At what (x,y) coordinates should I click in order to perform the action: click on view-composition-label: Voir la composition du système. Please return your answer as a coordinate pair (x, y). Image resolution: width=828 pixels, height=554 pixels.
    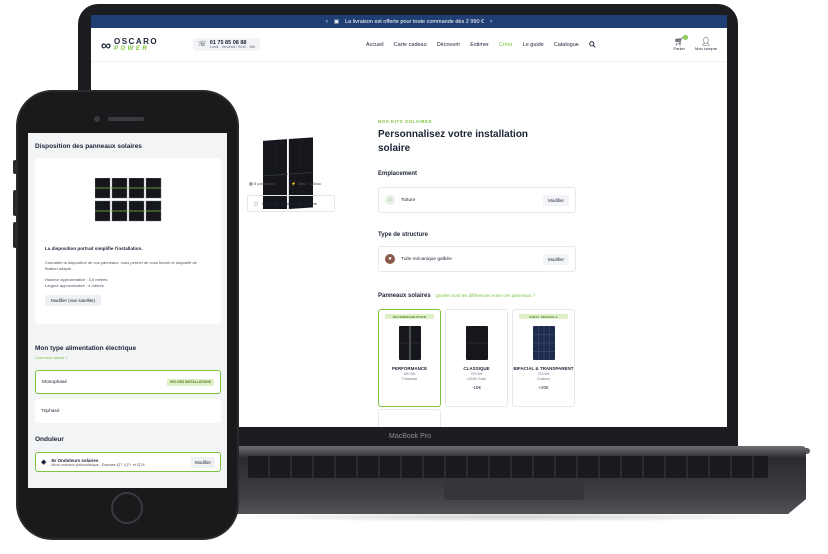
    Looking at the image, I should click on (289, 203).